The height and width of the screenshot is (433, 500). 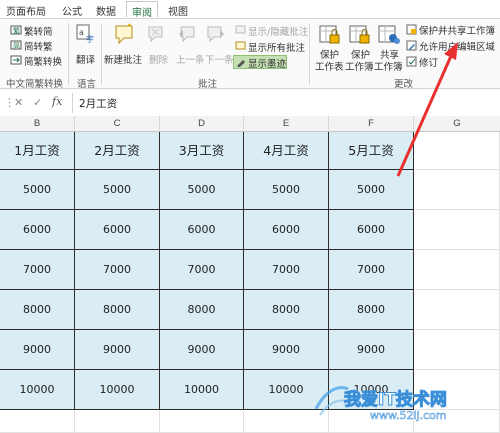 I want to click on show-ink-label: 显示墨迹, so click(x=267, y=64).